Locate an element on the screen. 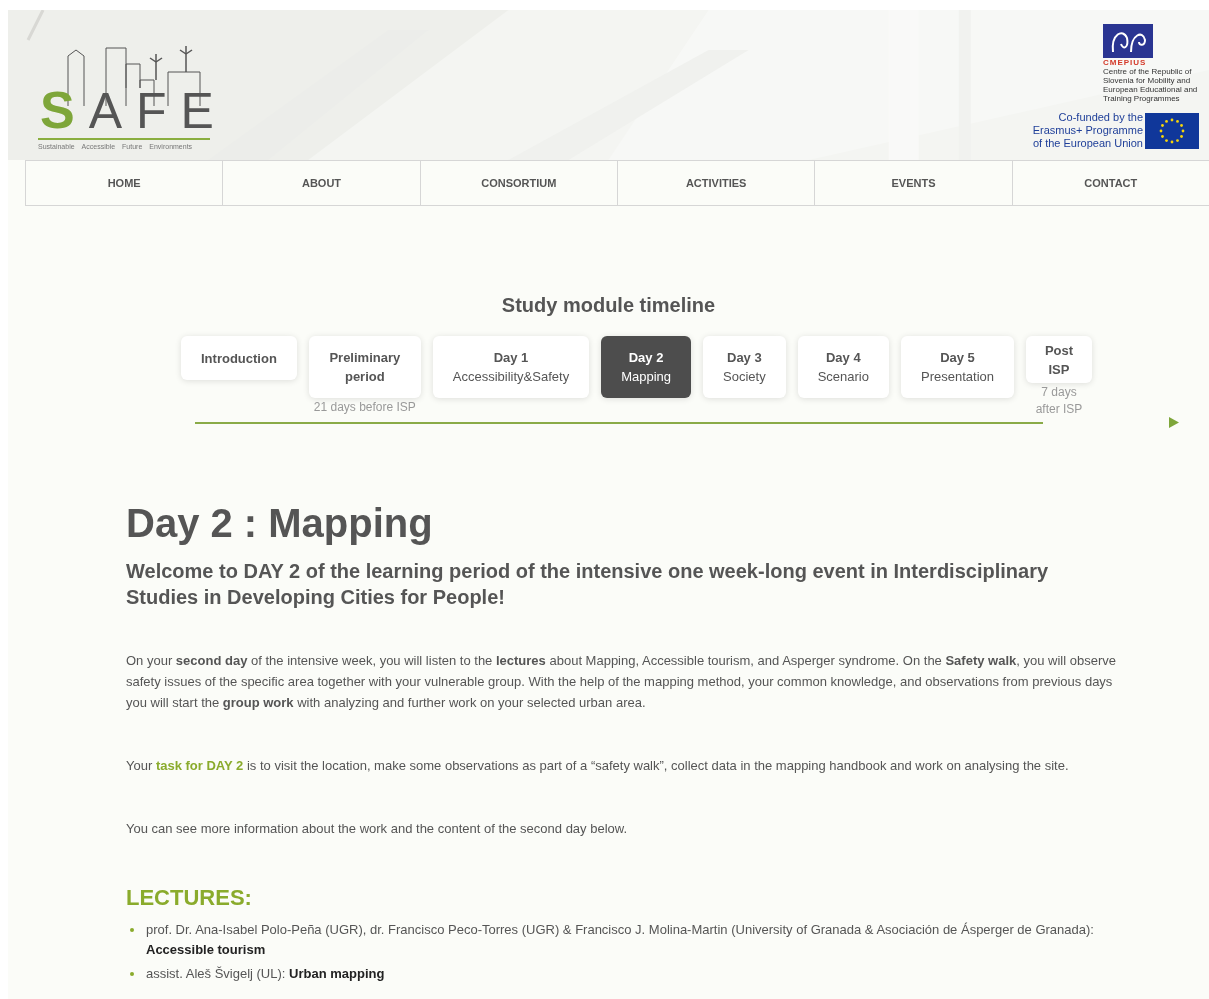 This screenshot has width=1209, height=999. nav-link: CONTACT is located at coordinates (1110, 183).